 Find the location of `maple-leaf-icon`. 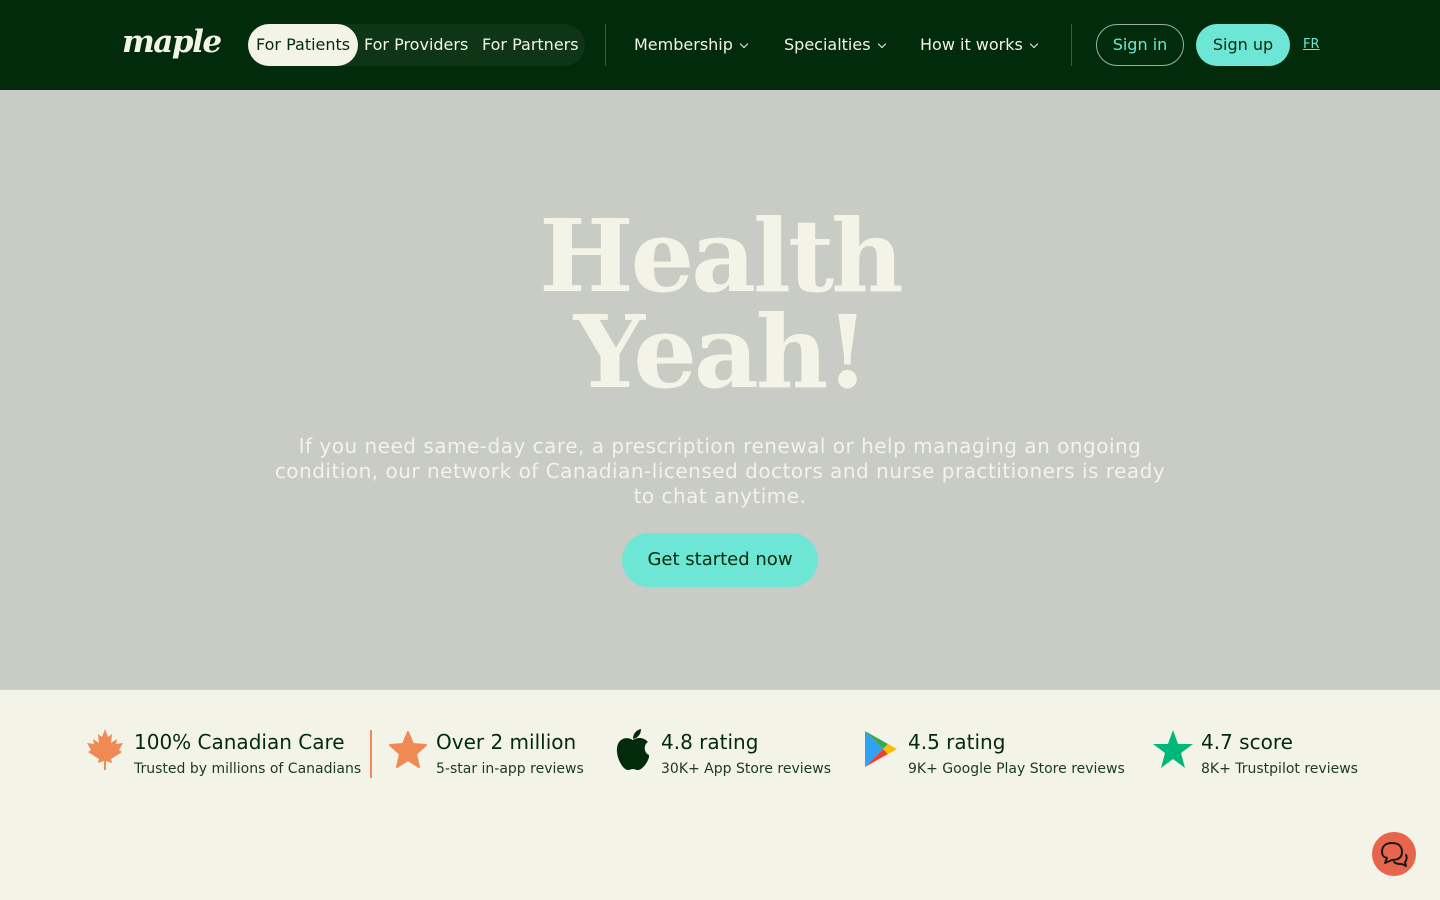

maple-leaf-icon is located at coordinates (105, 749).